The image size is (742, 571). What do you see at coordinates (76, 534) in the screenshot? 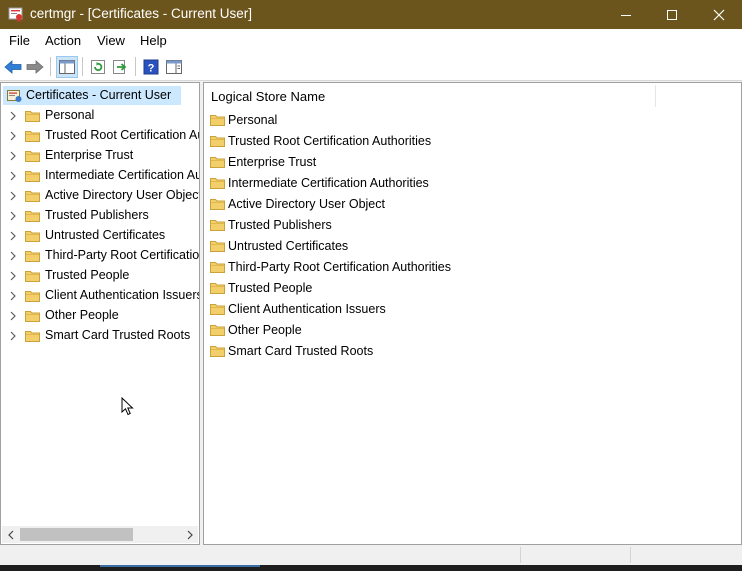
I see `scroll-thumb` at bounding box center [76, 534].